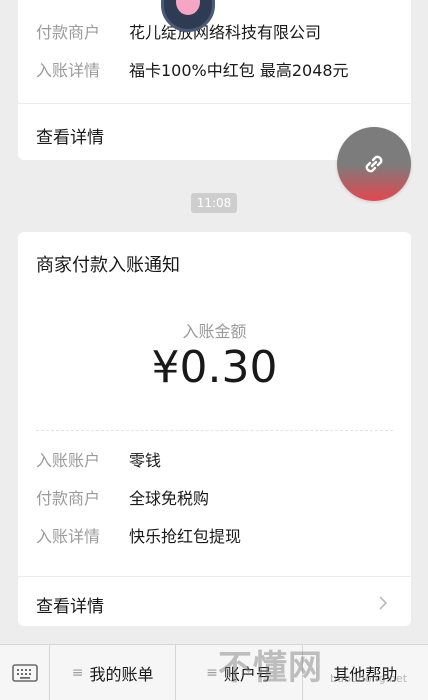 The image size is (428, 700). Describe the element at coordinates (214, 367) in the screenshot. I see `amount-value: ¥0.30` at that location.